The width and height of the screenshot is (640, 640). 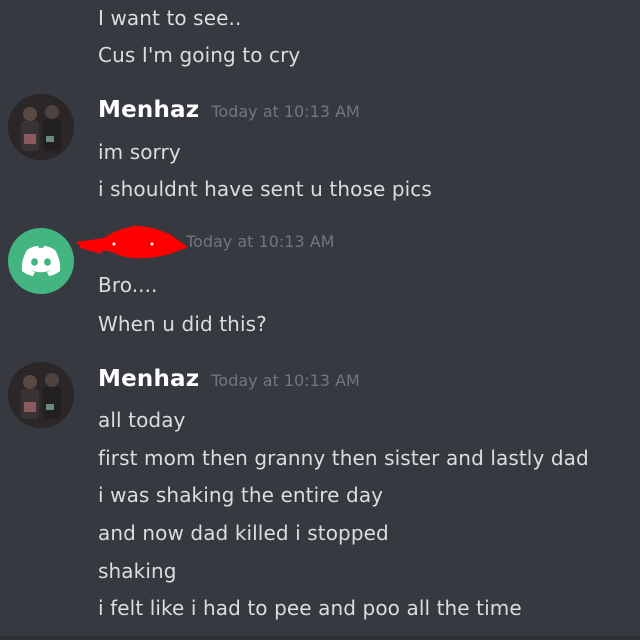 What do you see at coordinates (170, 18) in the screenshot?
I see `message-text: I want to see..` at bounding box center [170, 18].